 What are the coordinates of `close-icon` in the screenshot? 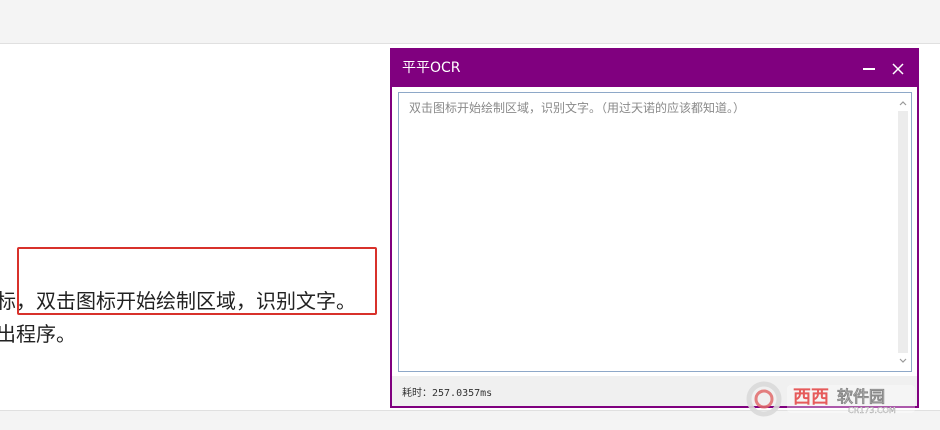 It's located at (898, 69).